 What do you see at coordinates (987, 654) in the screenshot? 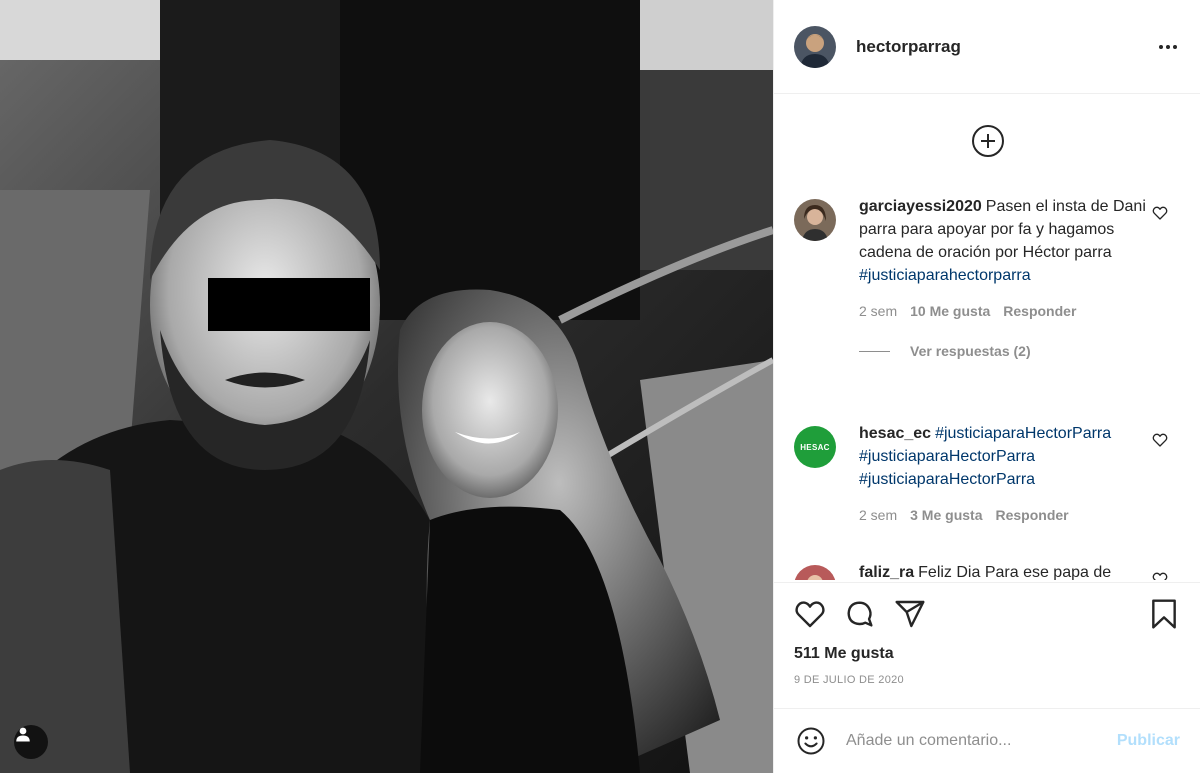
I see `likes-count: 511 Me gusta` at bounding box center [987, 654].